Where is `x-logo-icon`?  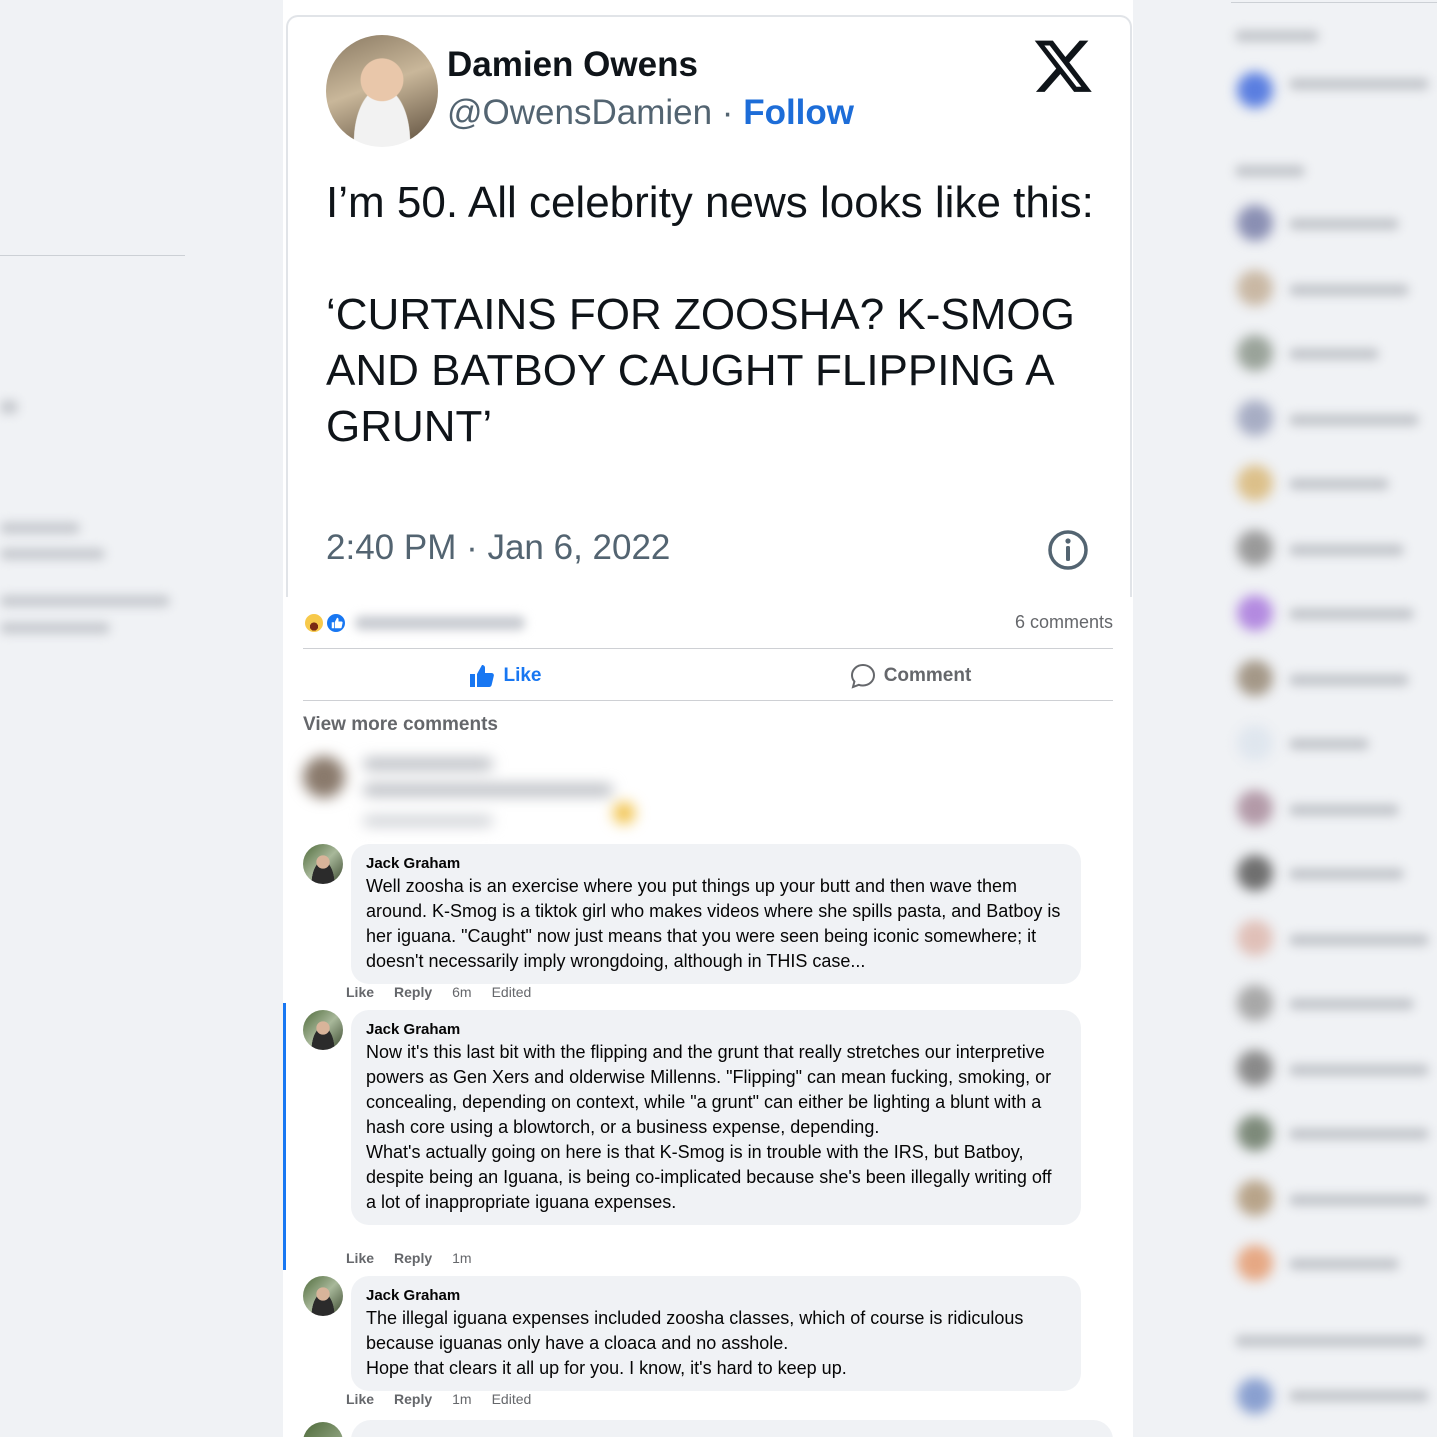
x-logo-icon is located at coordinates (1063, 66).